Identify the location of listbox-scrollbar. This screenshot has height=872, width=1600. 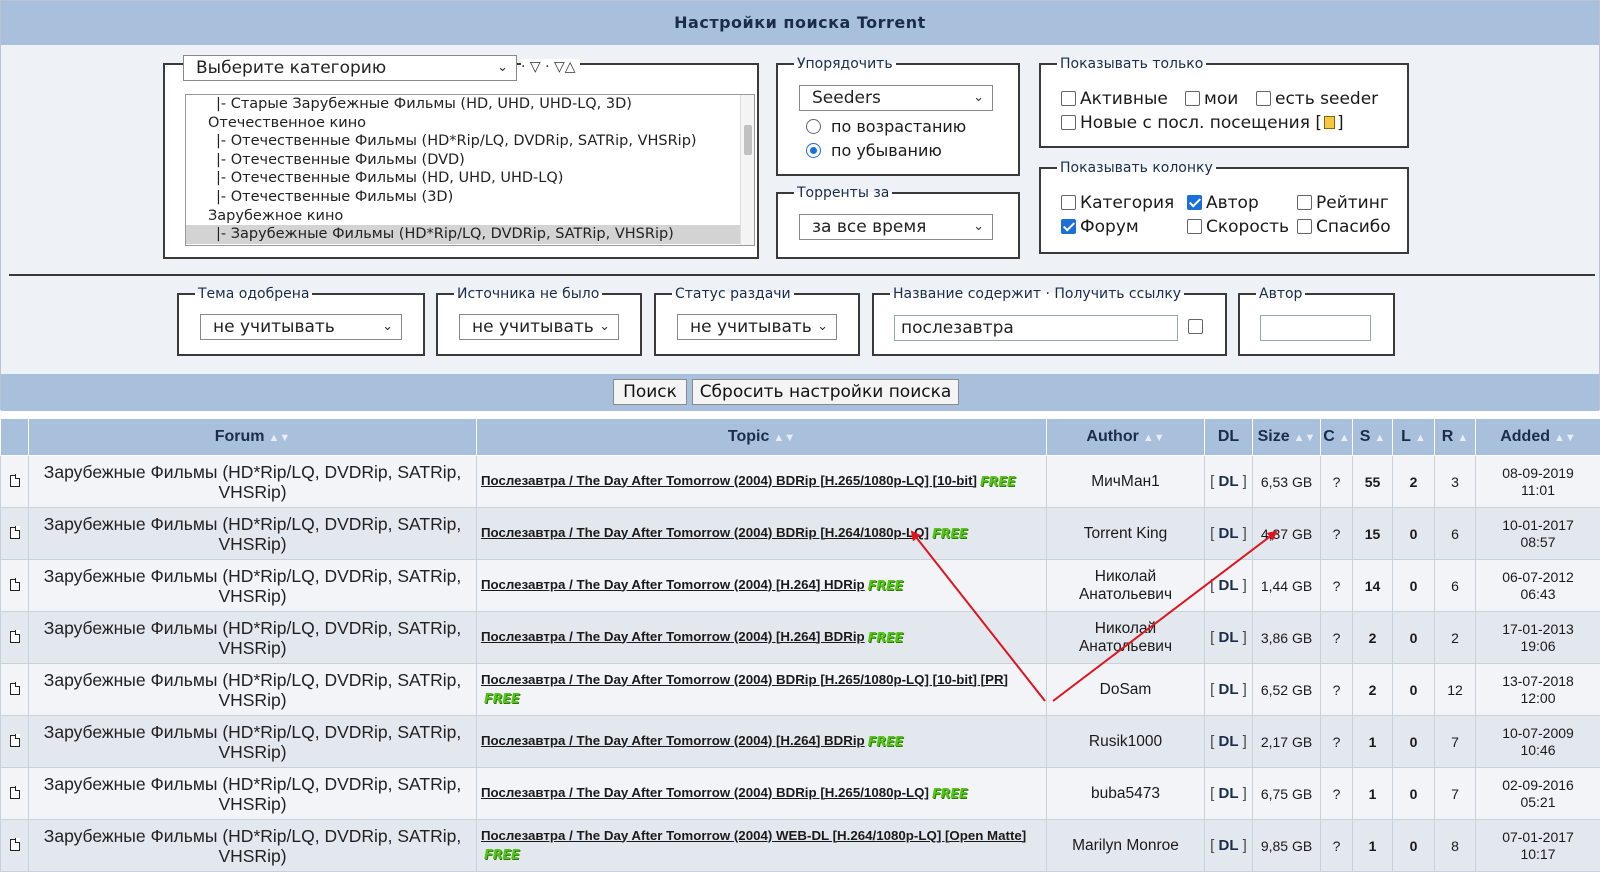
(747, 170).